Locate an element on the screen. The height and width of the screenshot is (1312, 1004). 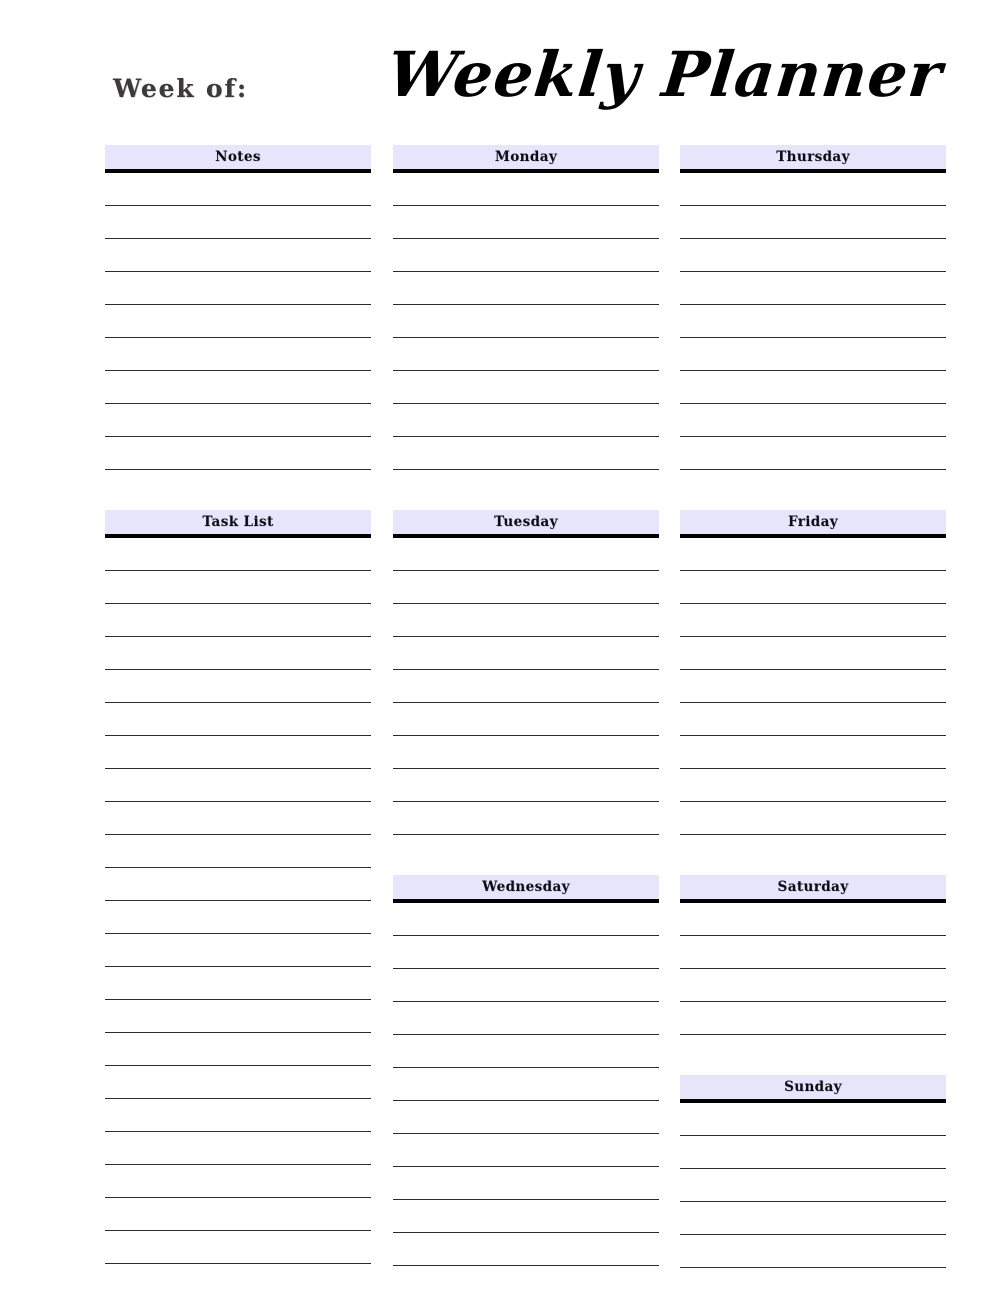
write-lines-monday is located at coordinates (526, 321).